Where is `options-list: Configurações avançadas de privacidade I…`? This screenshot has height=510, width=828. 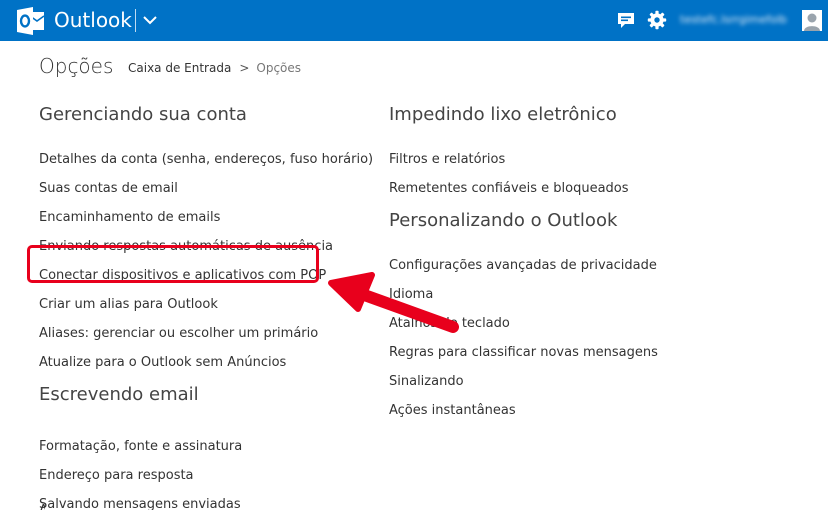
options-list: Configurações avançadas de privacidade I… is located at coordinates (523, 338).